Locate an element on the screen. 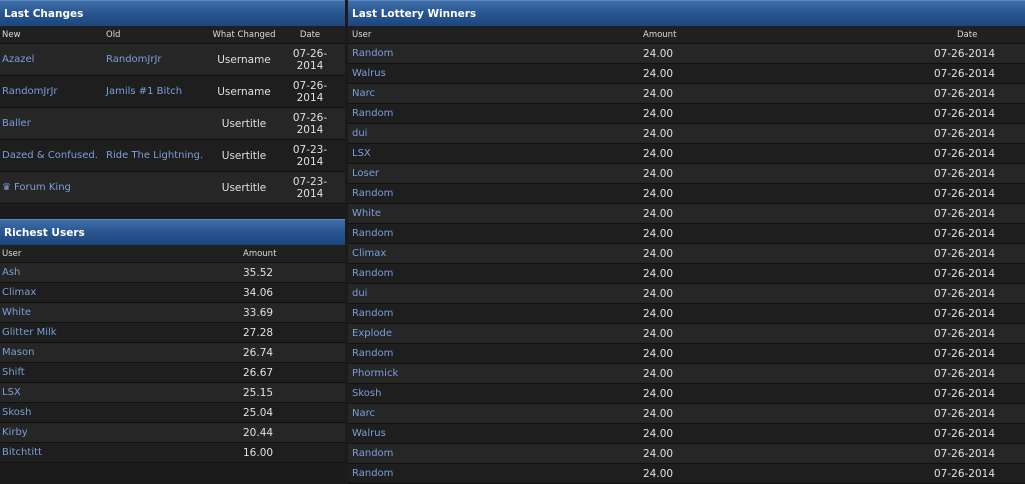 The image size is (1025, 484). user-cell: Explode is located at coordinates (372, 333).